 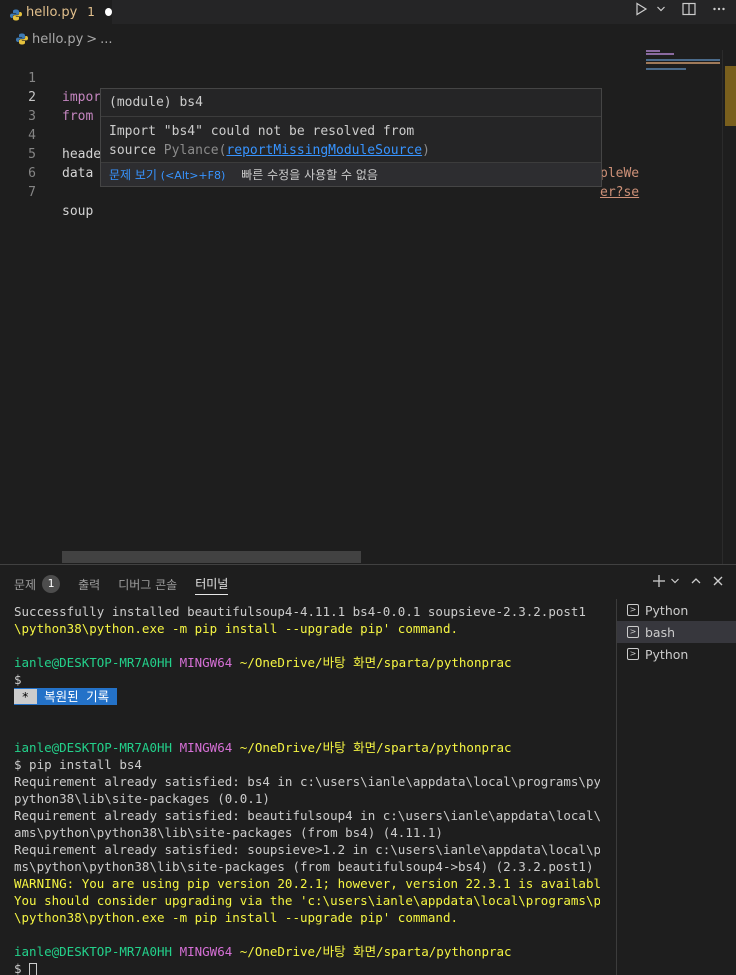 I want to click on panel-actions, so click(x=688, y=583).